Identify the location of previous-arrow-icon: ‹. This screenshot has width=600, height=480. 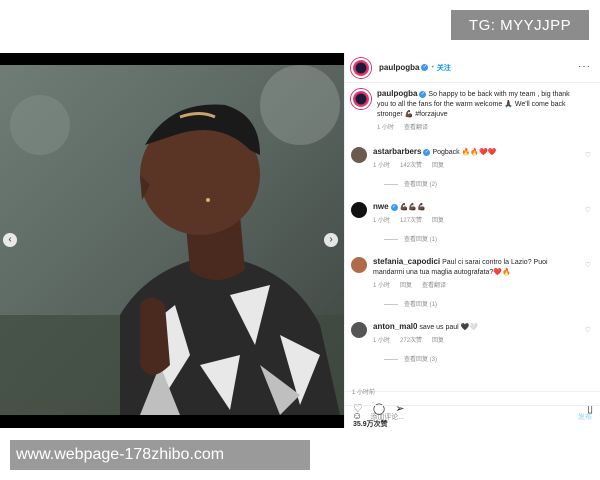
(10, 240).